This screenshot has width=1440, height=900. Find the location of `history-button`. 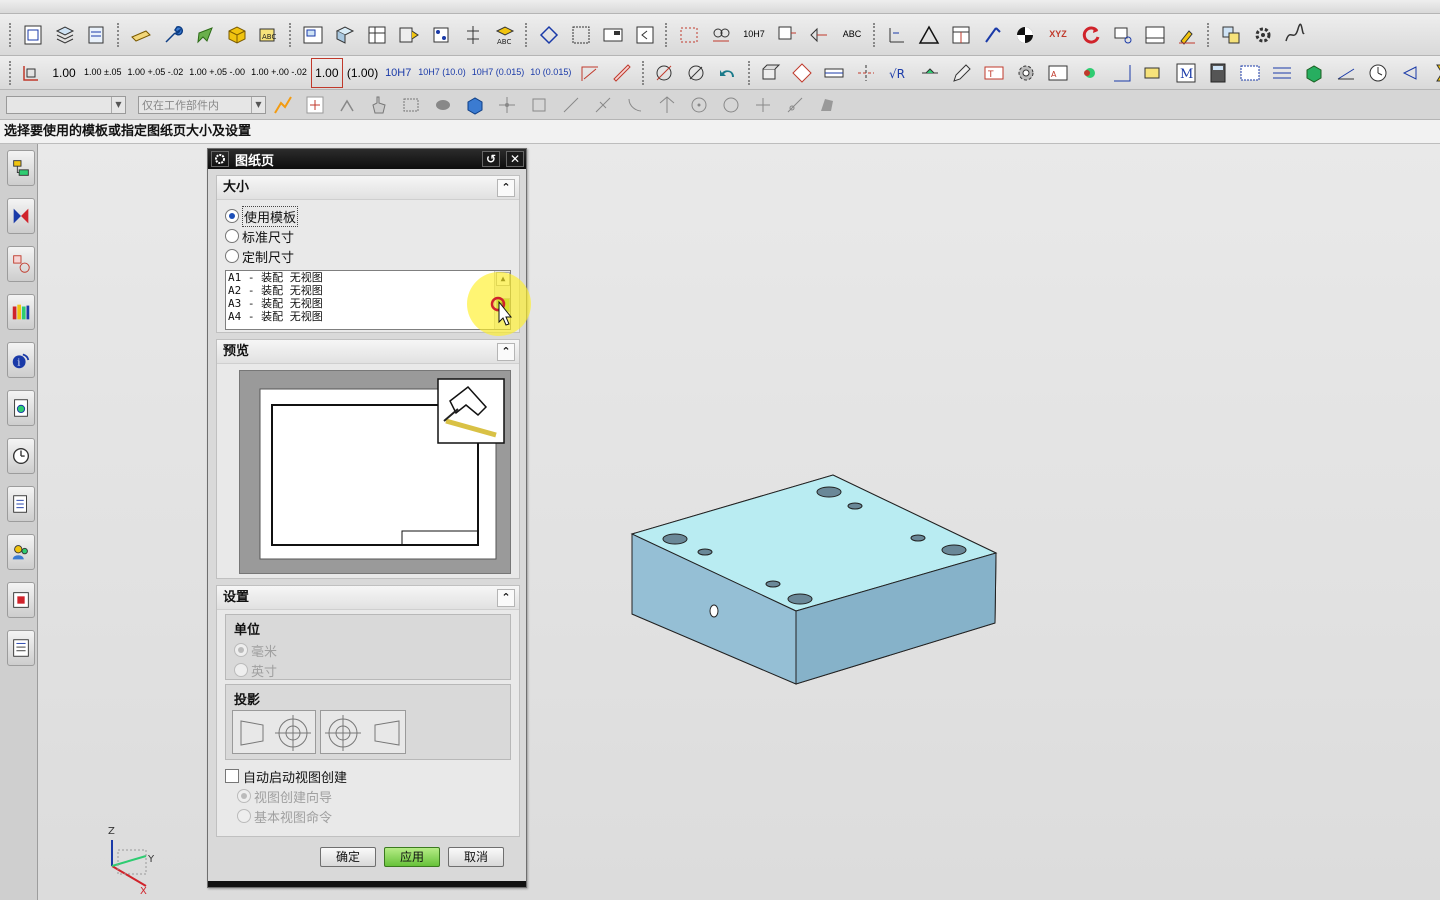

history-button is located at coordinates (21, 456).